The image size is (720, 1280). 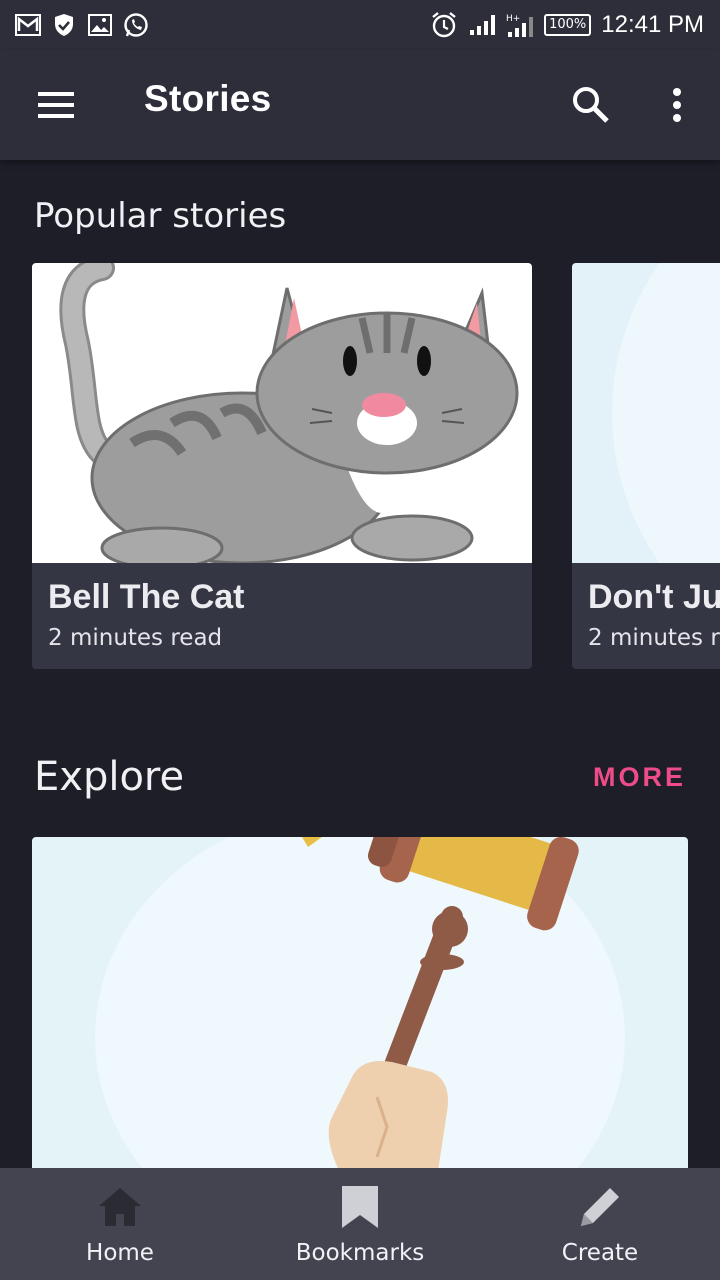 What do you see at coordinates (136, 25) in the screenshot?
I see `whatsapp-icon` at bounding box center [136, 25].